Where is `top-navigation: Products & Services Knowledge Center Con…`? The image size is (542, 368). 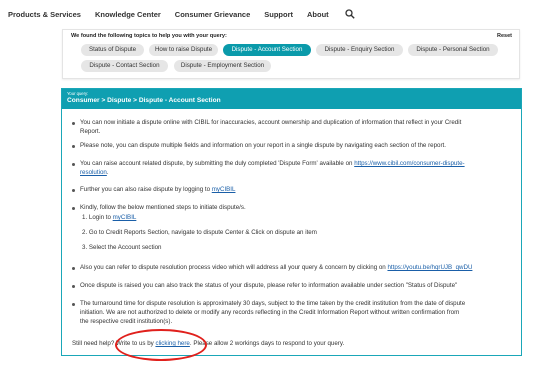
top-navigation: Products & Services Knowledge Center Con… is located at coordinates (271, 14).